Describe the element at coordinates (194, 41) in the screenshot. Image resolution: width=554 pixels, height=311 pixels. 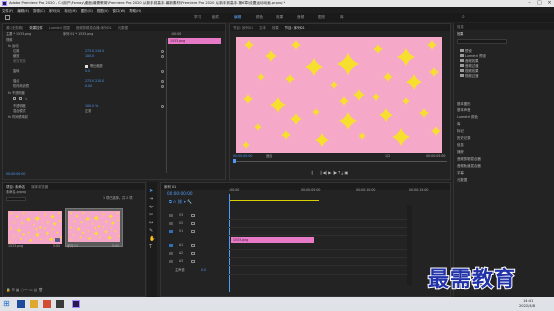
I see `ec-clip-bar: 1533.png` at that location.